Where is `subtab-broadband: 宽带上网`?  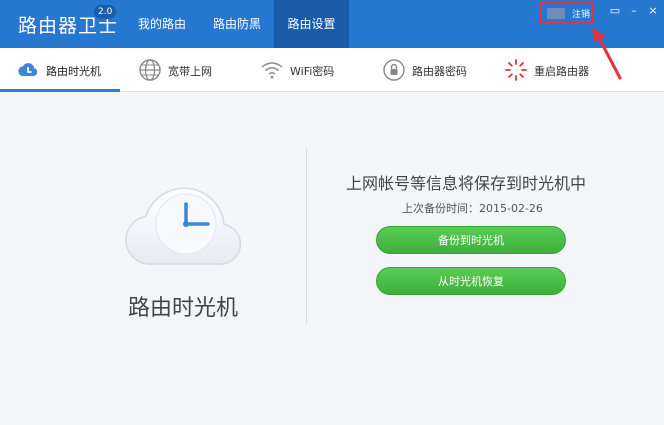
subtab-broadband: 宽带上网 is located at coordinates (182, 70).